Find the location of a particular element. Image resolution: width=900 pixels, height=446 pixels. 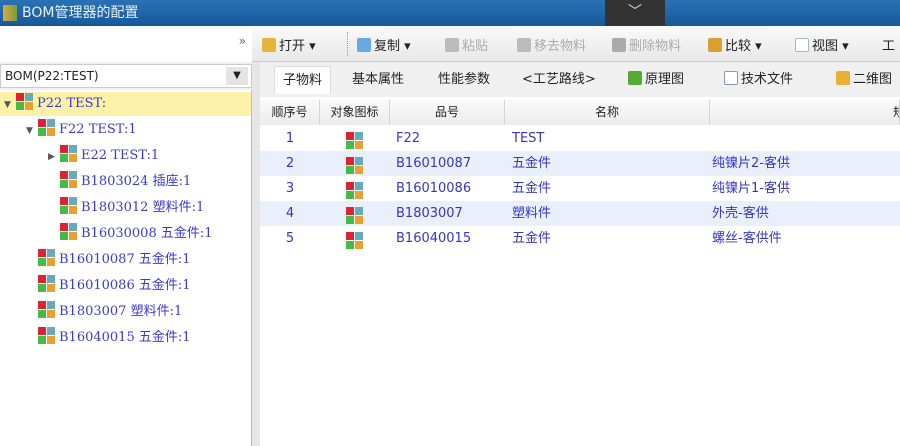

schematic-icon is located at coordinates (635, 78).